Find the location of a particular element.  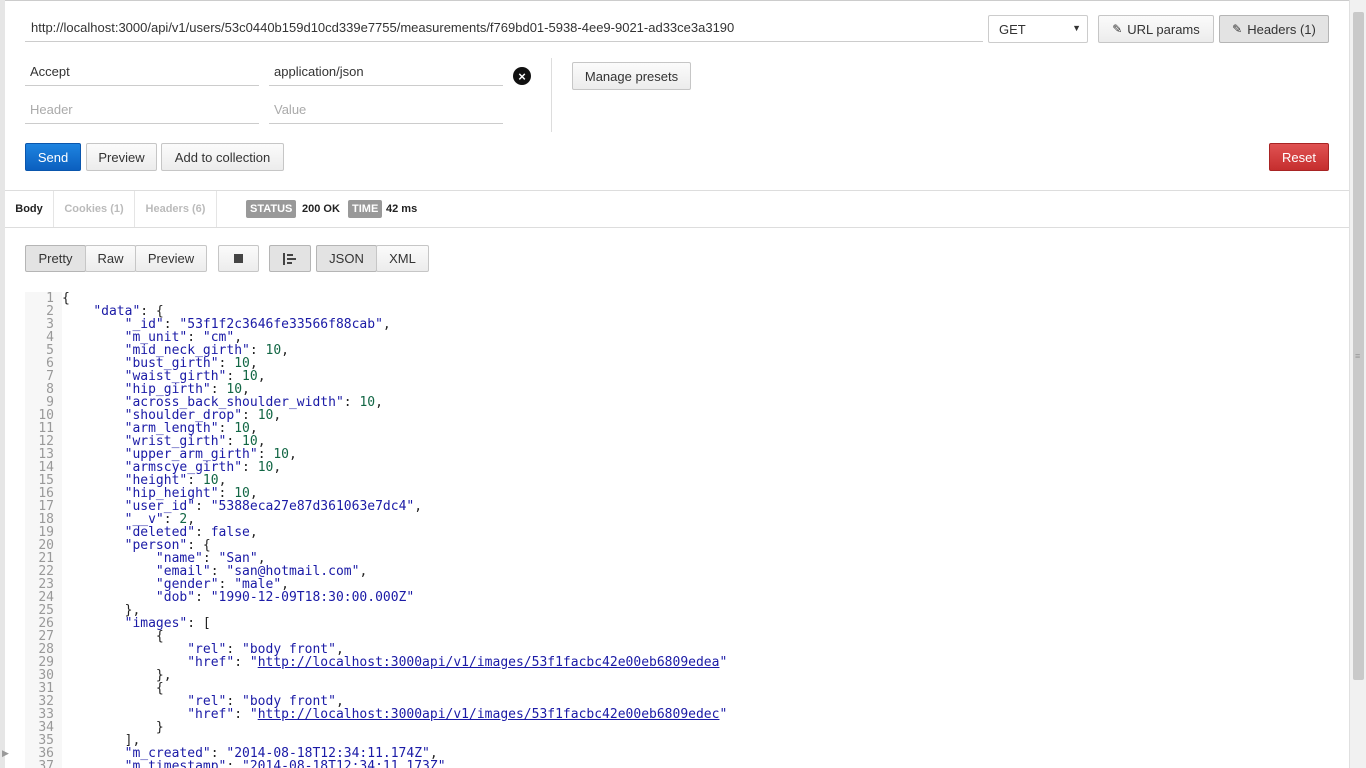

url-params-button: ✎ URL params is located at coordinates (1156, 29).